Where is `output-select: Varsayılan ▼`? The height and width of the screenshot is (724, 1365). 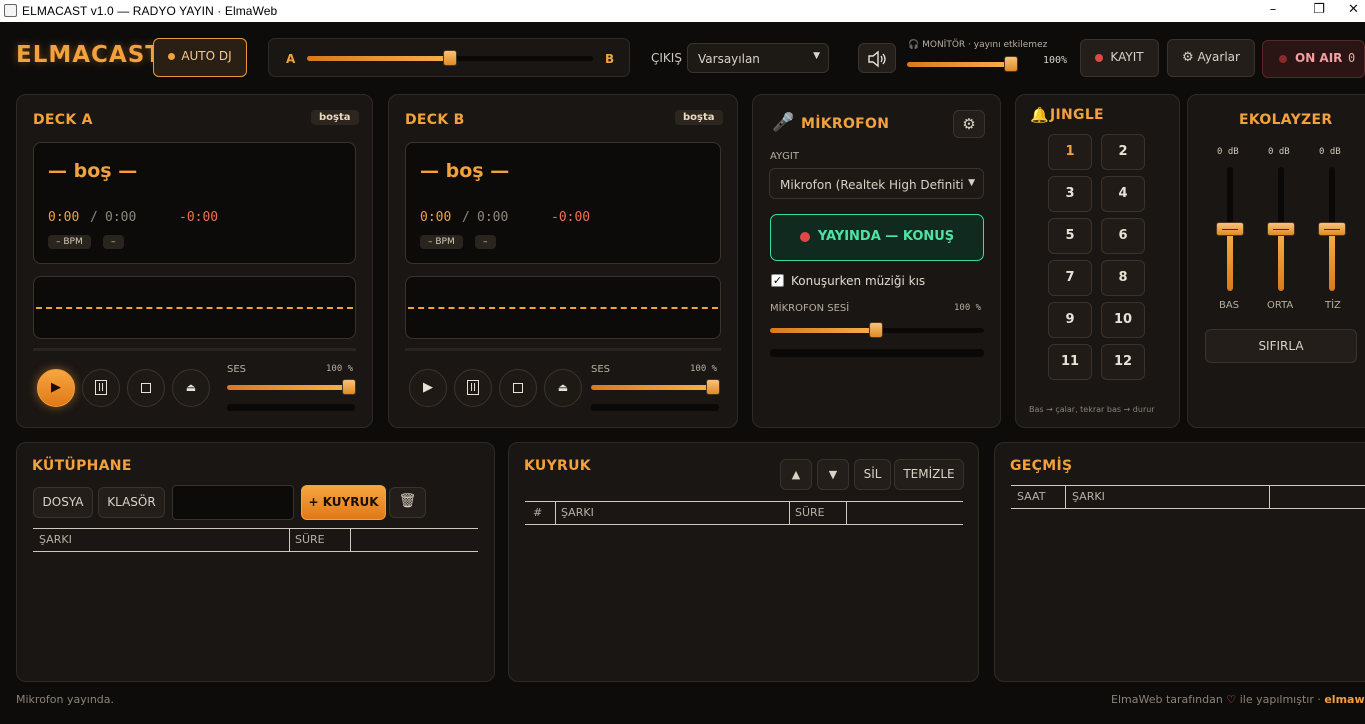
output-select: Varsayılan ▼ is located at coordinates (758, 58).